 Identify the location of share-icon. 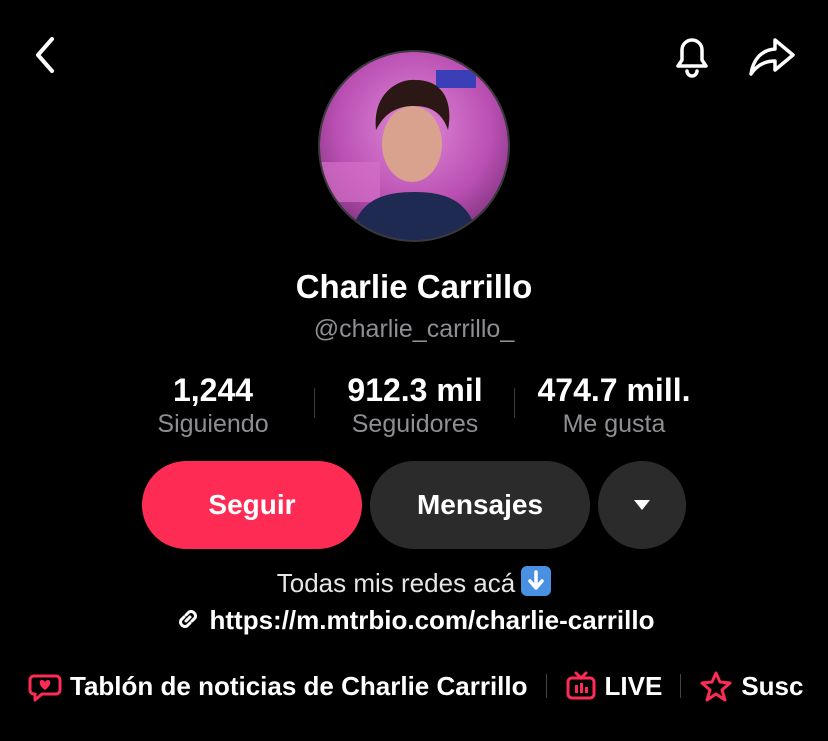
(772, 57).